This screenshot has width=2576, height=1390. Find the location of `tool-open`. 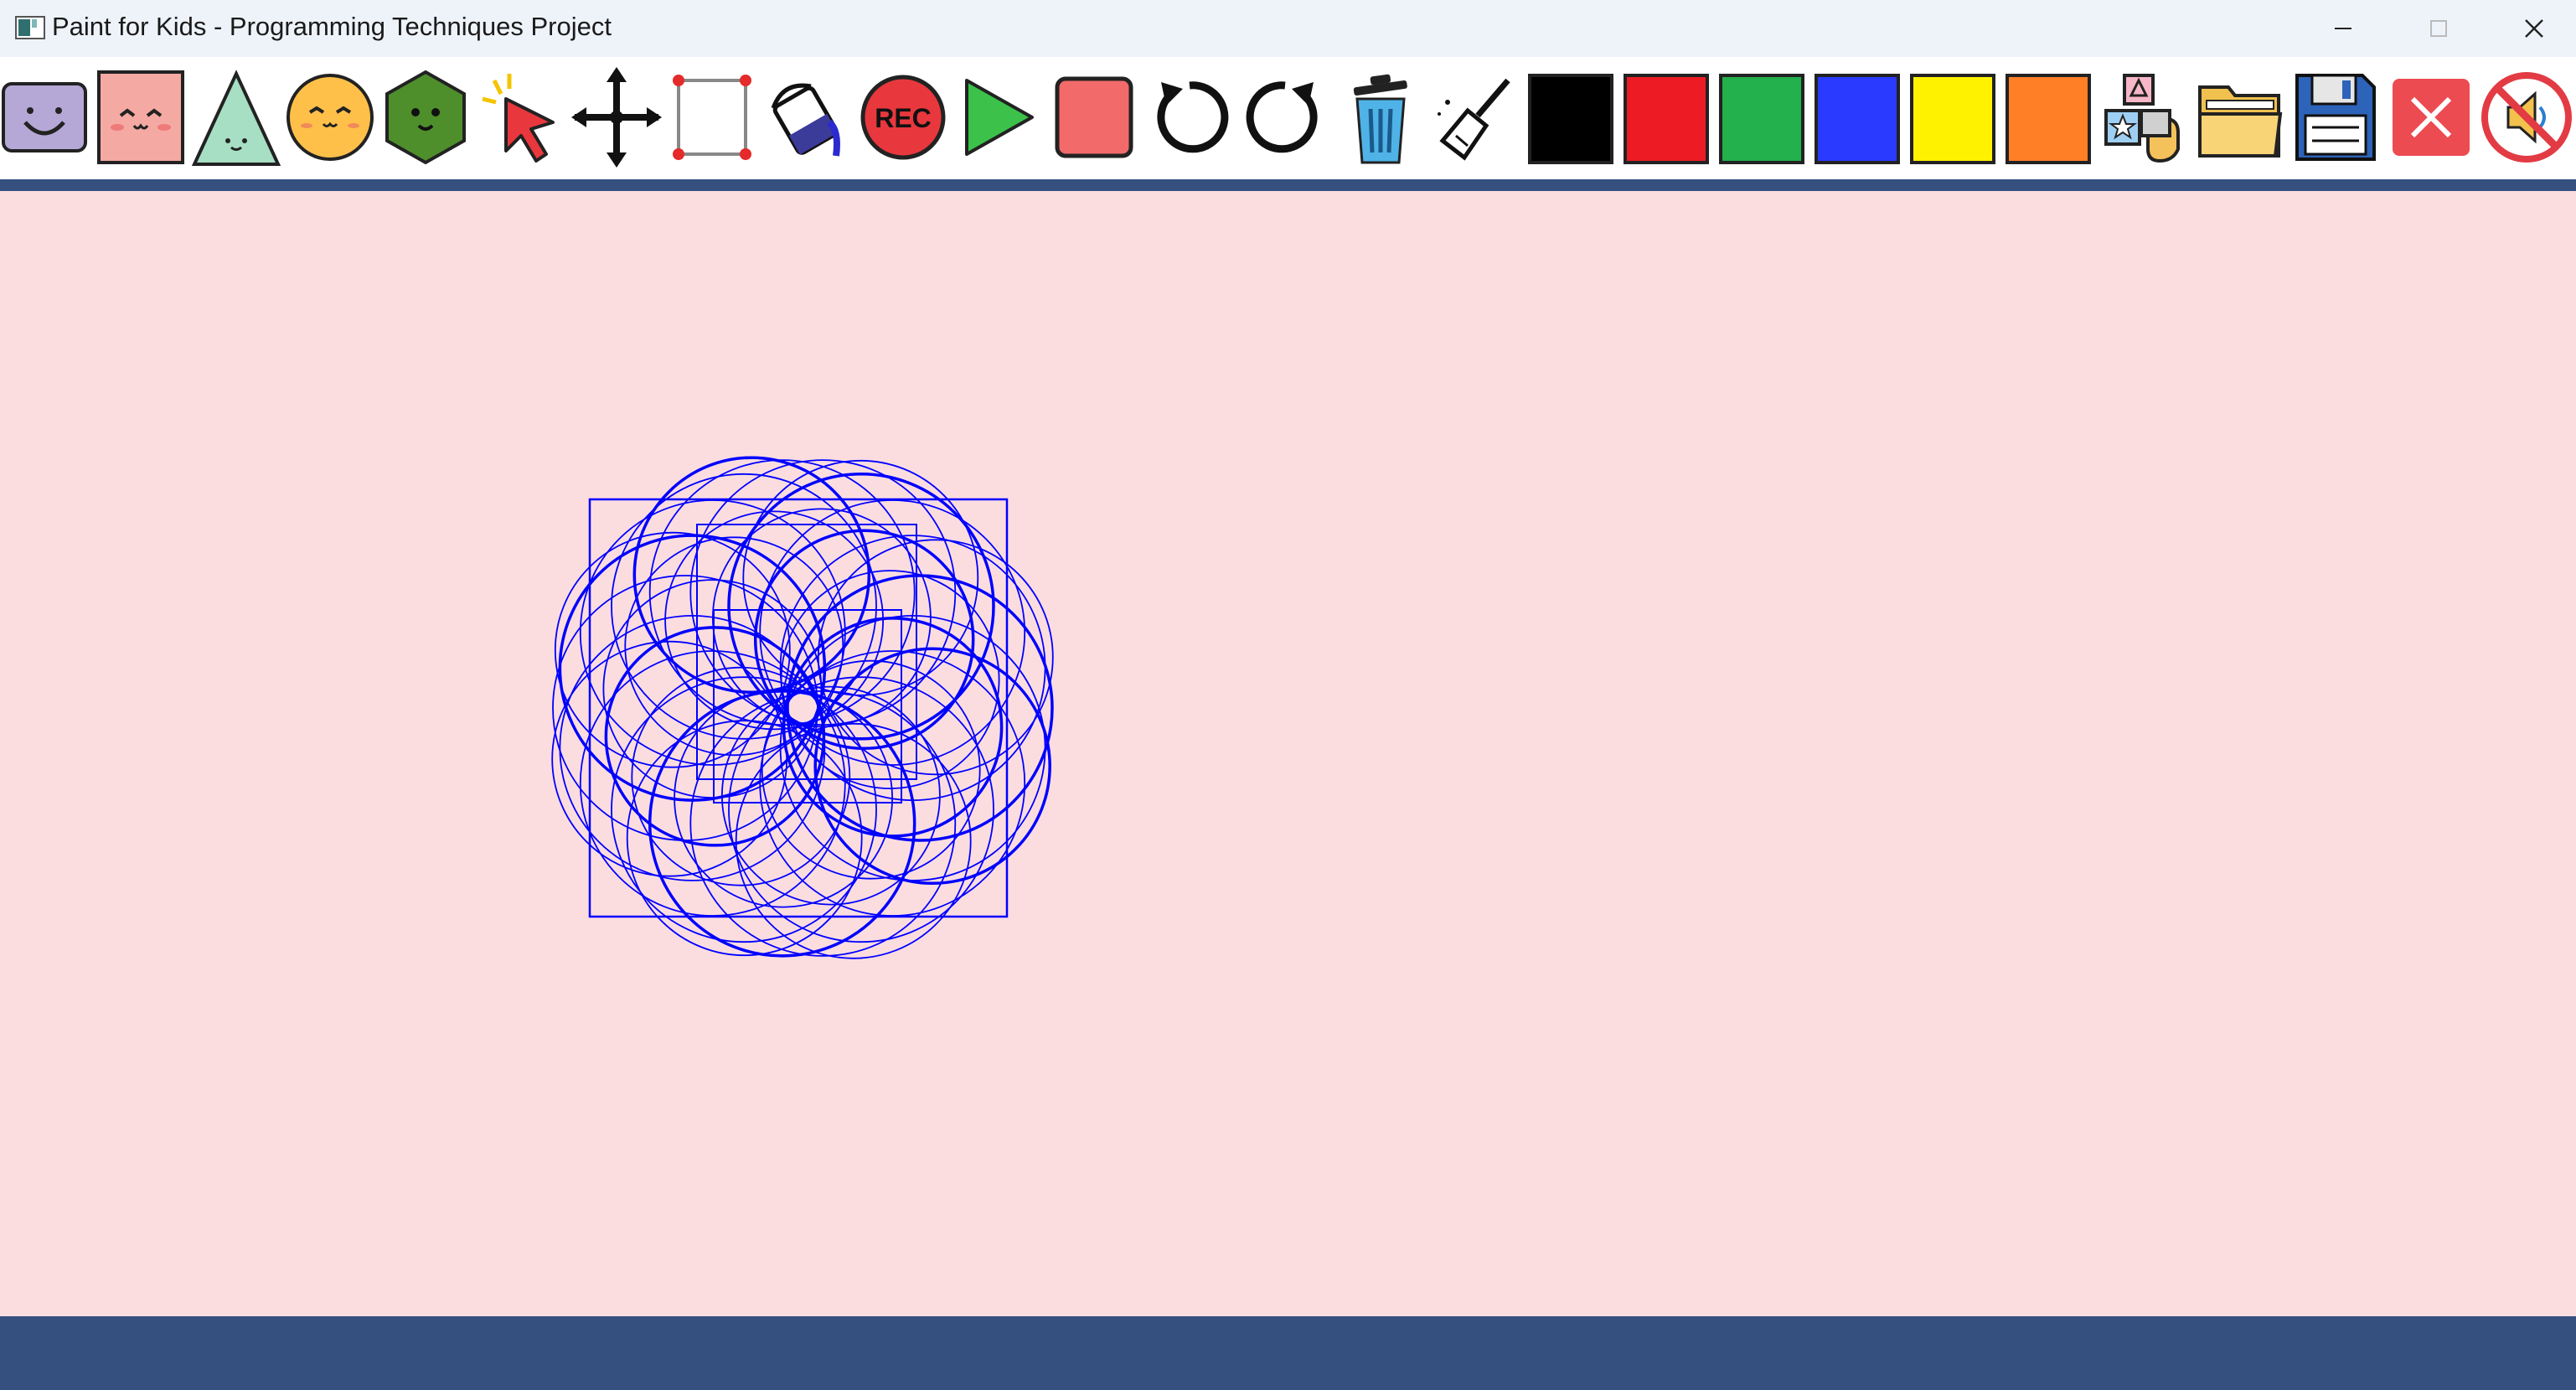

tool-open is located at coordinates (2240, 117).